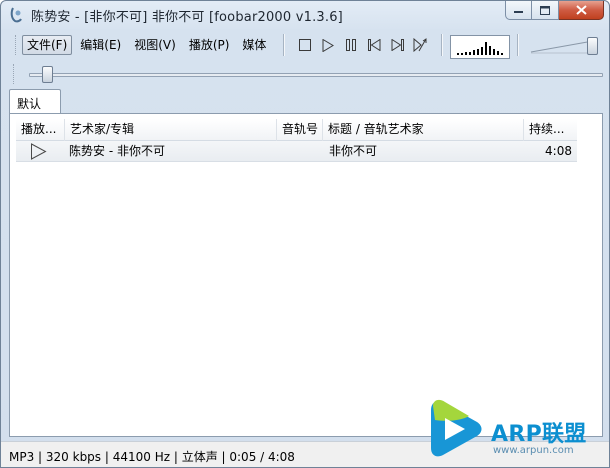 The image size is (610, 468). Describe the element at coordinates (155, 45) in the screenshot. I see `menu-view: 视图(V)` at that location.